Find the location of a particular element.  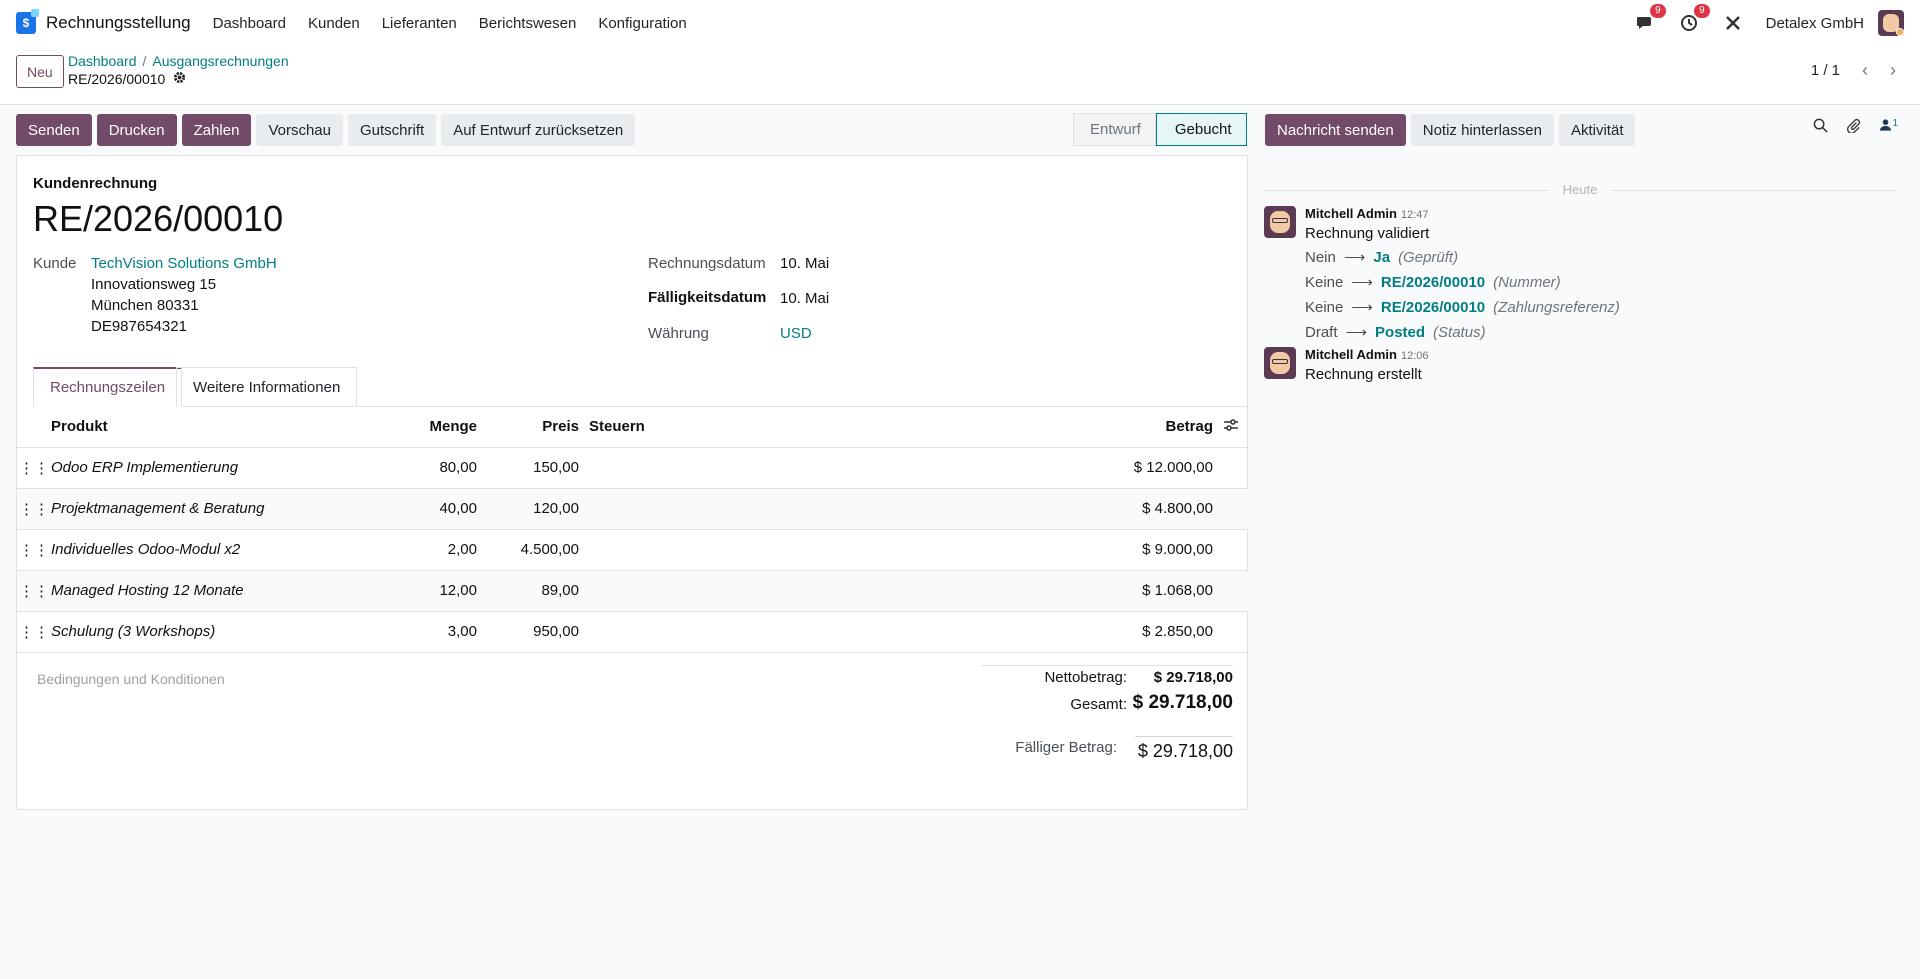

print-button: Drucken is located at coordinates (136, 130).